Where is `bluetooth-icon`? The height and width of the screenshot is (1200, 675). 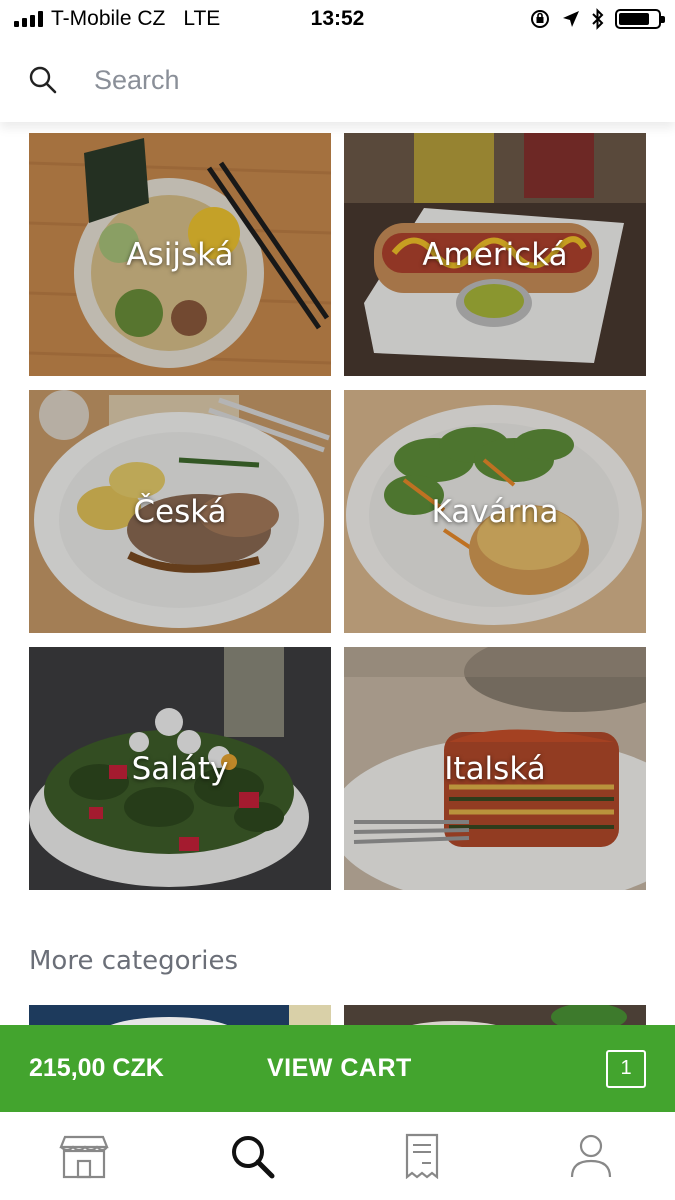 bluetooth-icon is located at coordinates (598, 19).